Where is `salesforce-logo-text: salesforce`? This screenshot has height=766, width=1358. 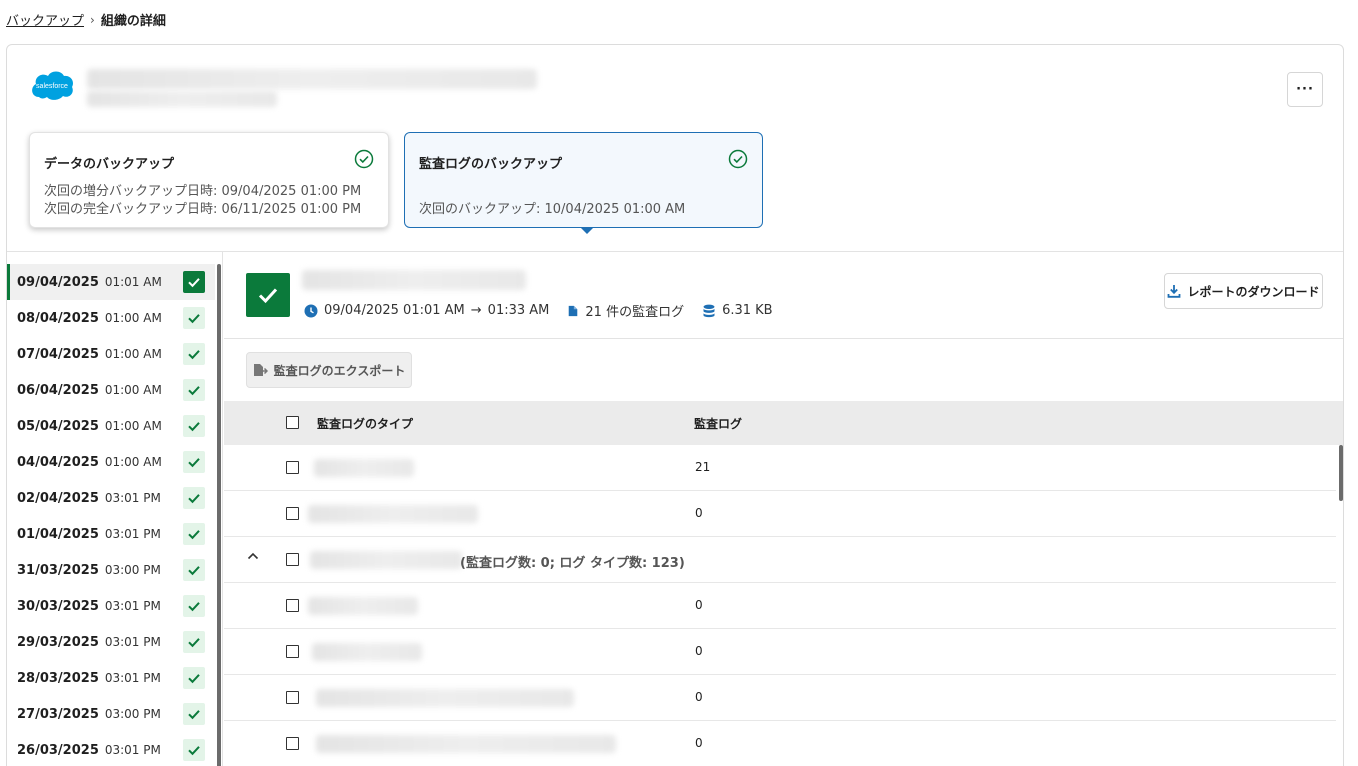
salesforce-logo-text: salesforce is located at coordinates (52, 86).